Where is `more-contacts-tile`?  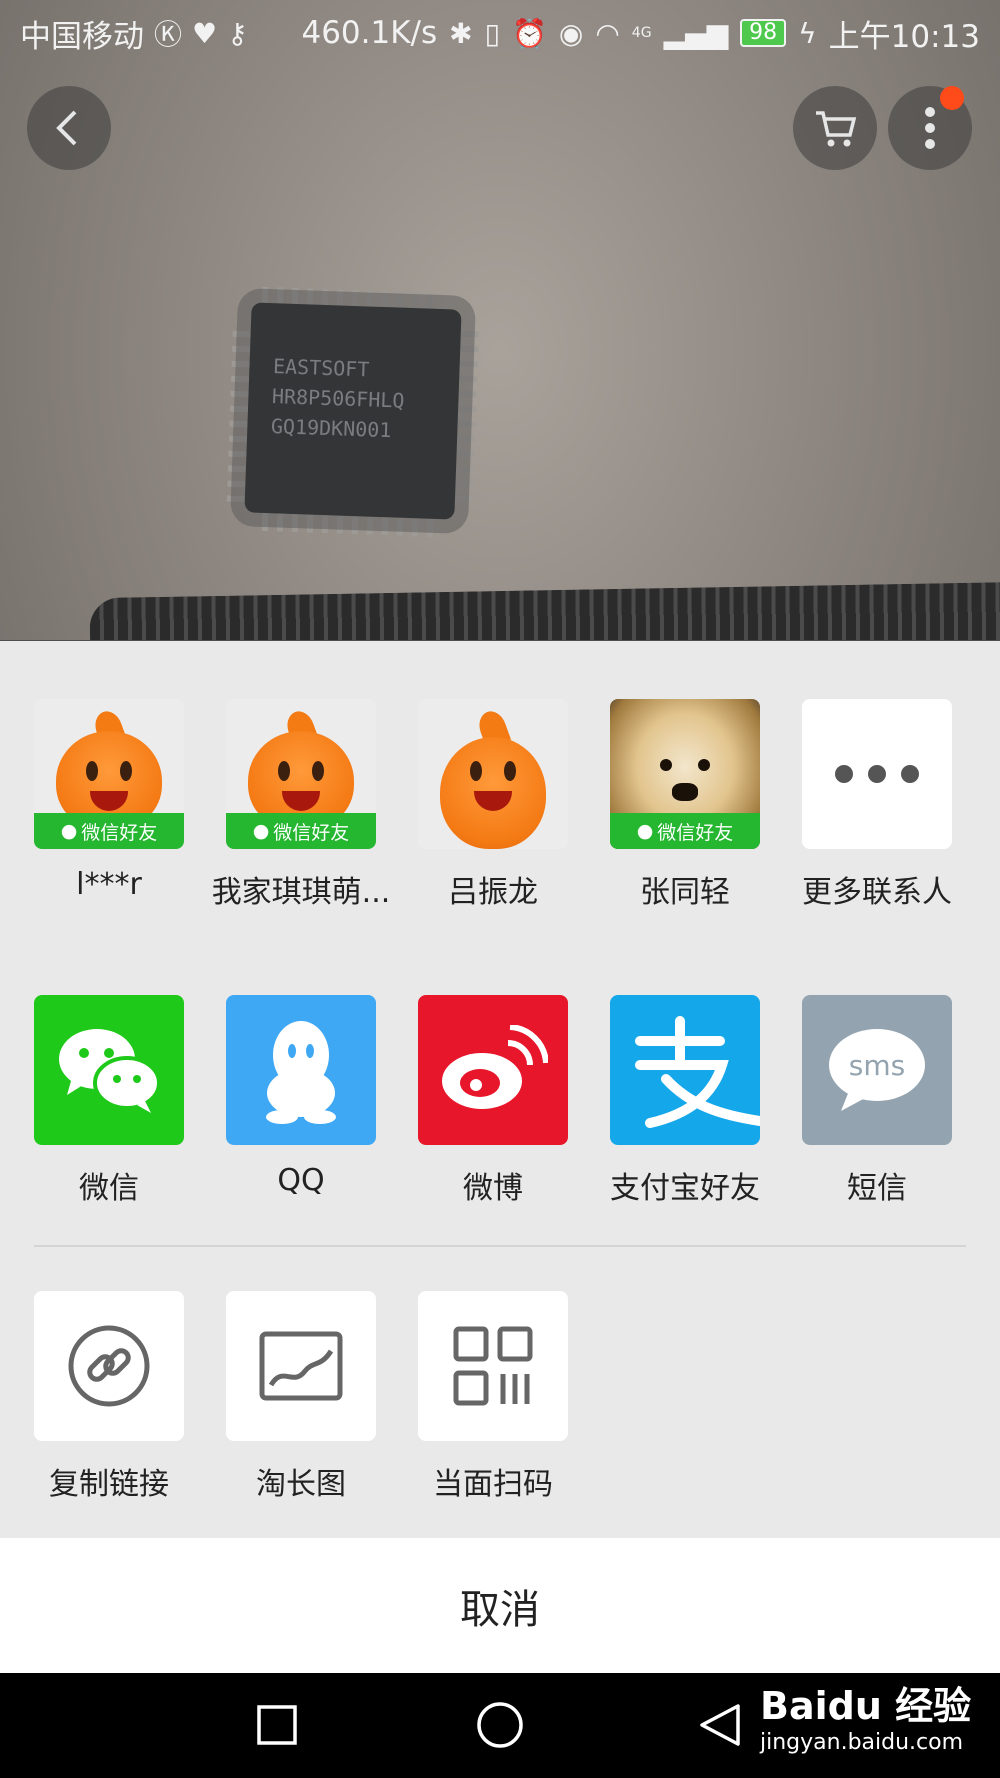
more-contacts-tile is located at coordinates (877, 774).